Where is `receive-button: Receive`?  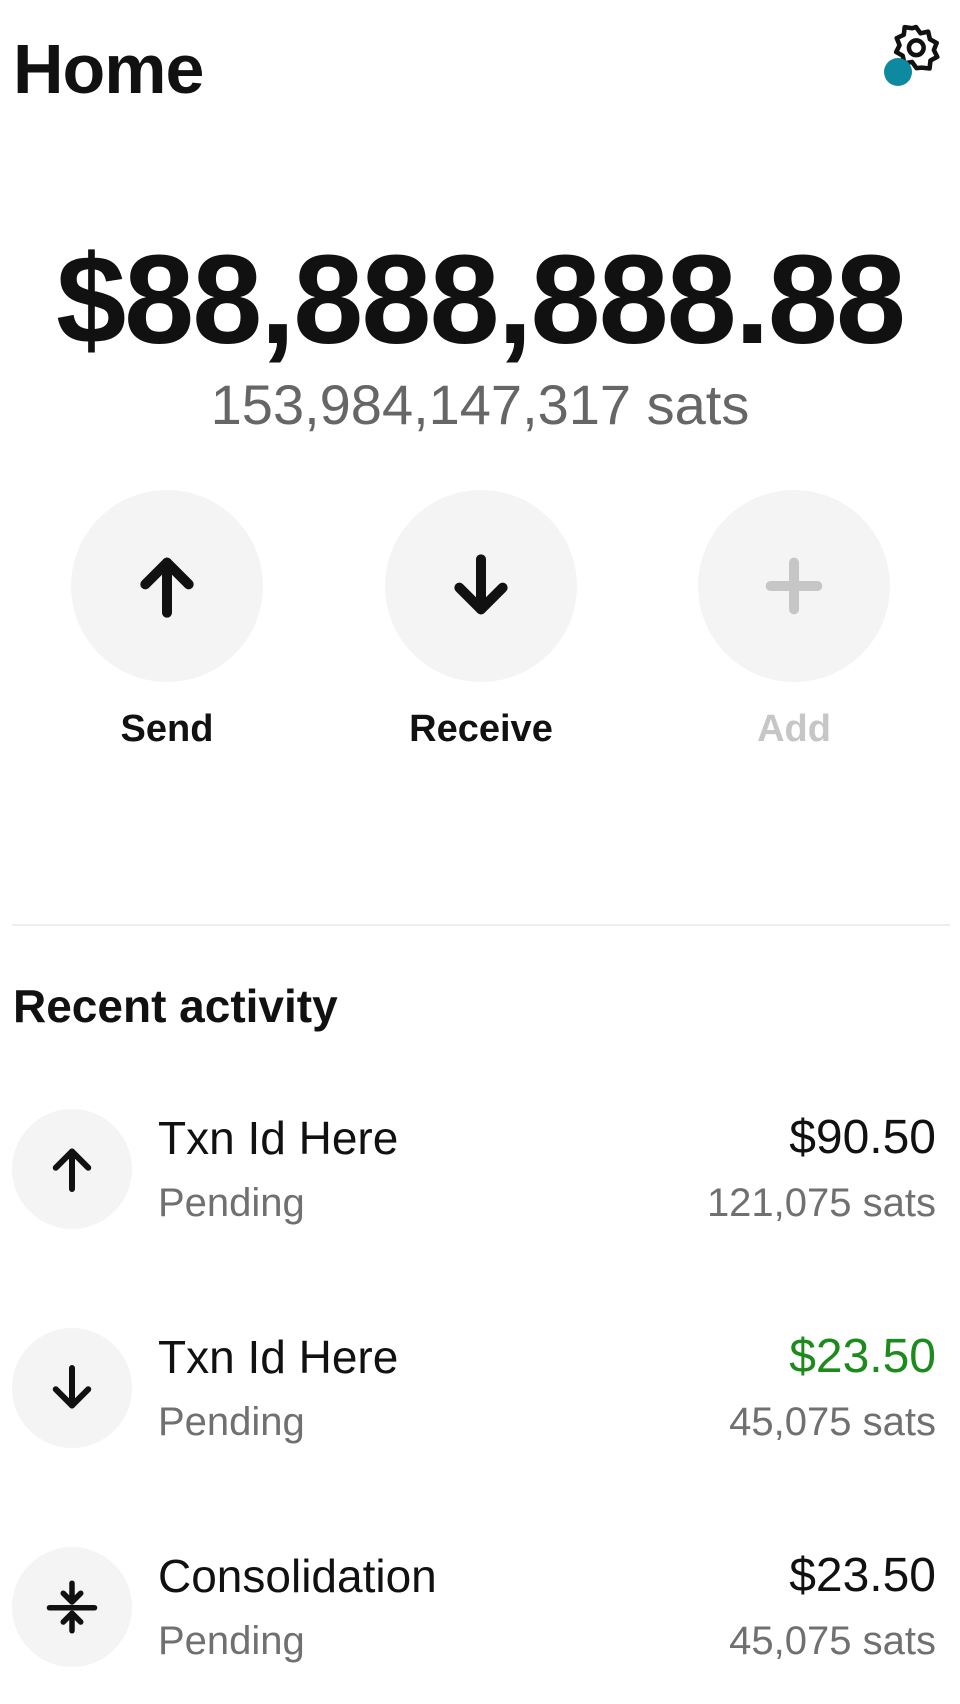
receive-button: Receive is located at coordinates (481, 625).